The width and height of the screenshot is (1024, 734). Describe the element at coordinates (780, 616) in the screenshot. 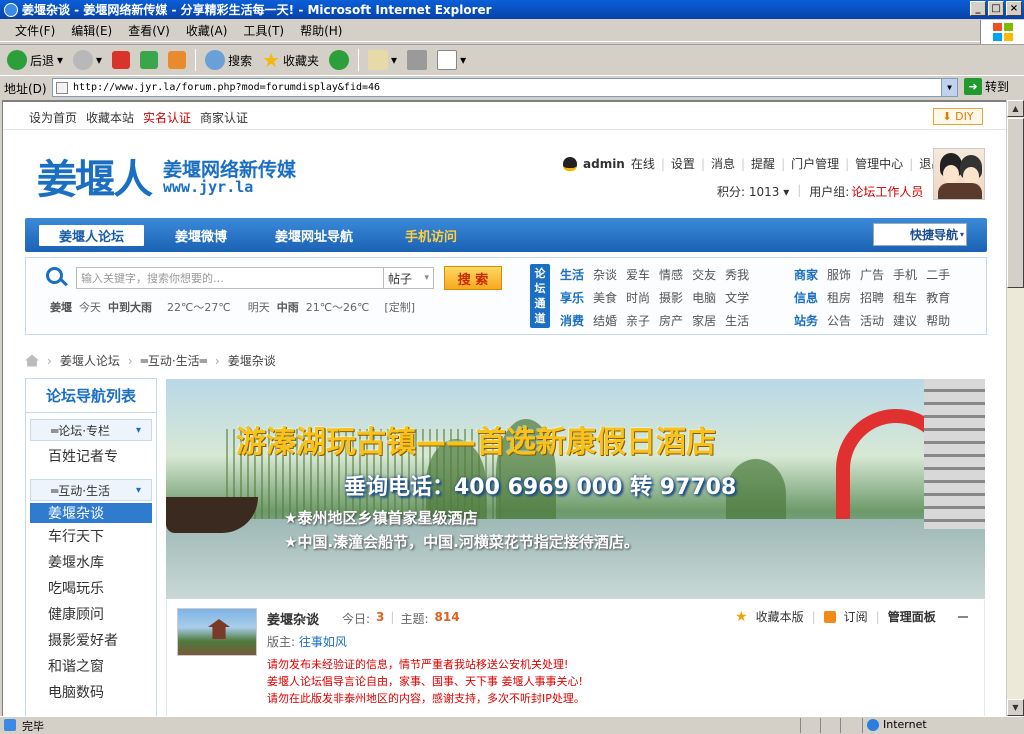

I see `favorite-forum-link: 收藏本版` at that location.